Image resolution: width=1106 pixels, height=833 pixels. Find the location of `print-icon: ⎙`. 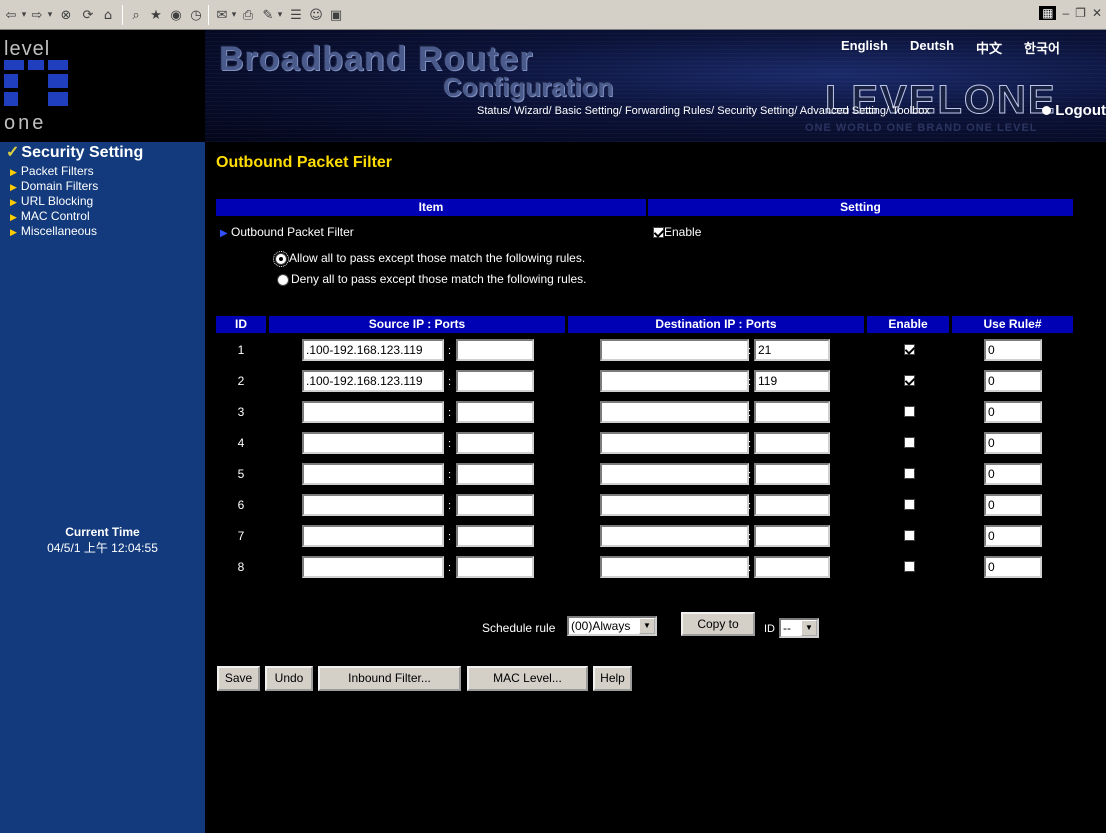

print-icon: ⎙ is located at coordinates (248, 15).